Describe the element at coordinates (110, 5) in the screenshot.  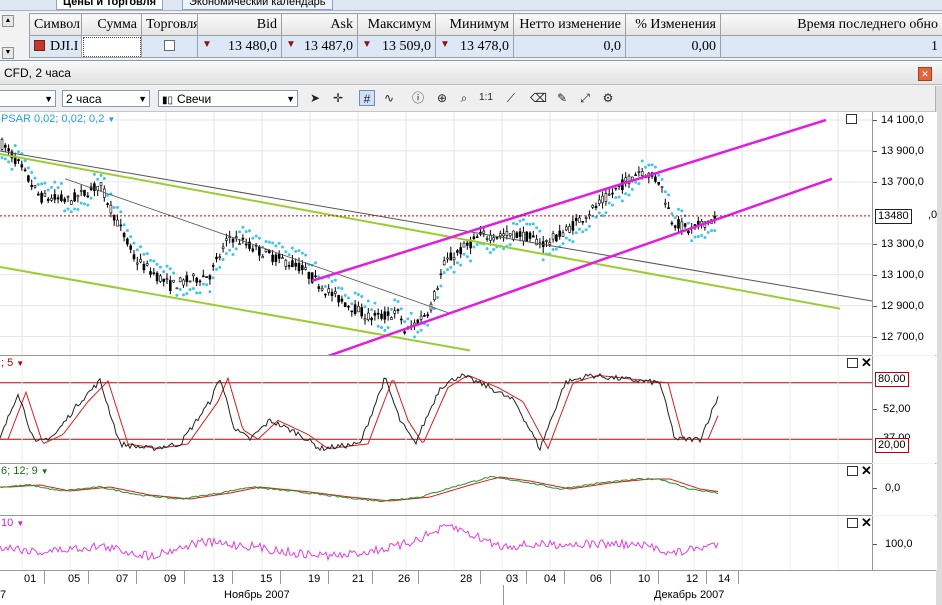
I see `tab-prices-trading: Цены и торговля` at that location.